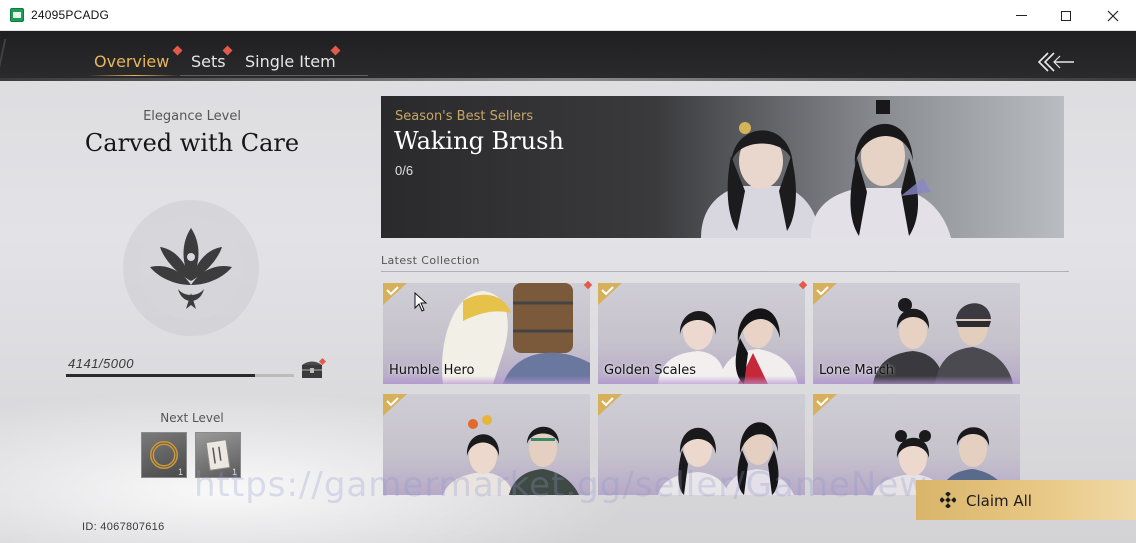 This screenshot has width=1136, height=543. What do you see at coordinates (164, 455) in the screenshot?
I see `reward-slot-bracelet: 1` at bounding box center [164, 455].